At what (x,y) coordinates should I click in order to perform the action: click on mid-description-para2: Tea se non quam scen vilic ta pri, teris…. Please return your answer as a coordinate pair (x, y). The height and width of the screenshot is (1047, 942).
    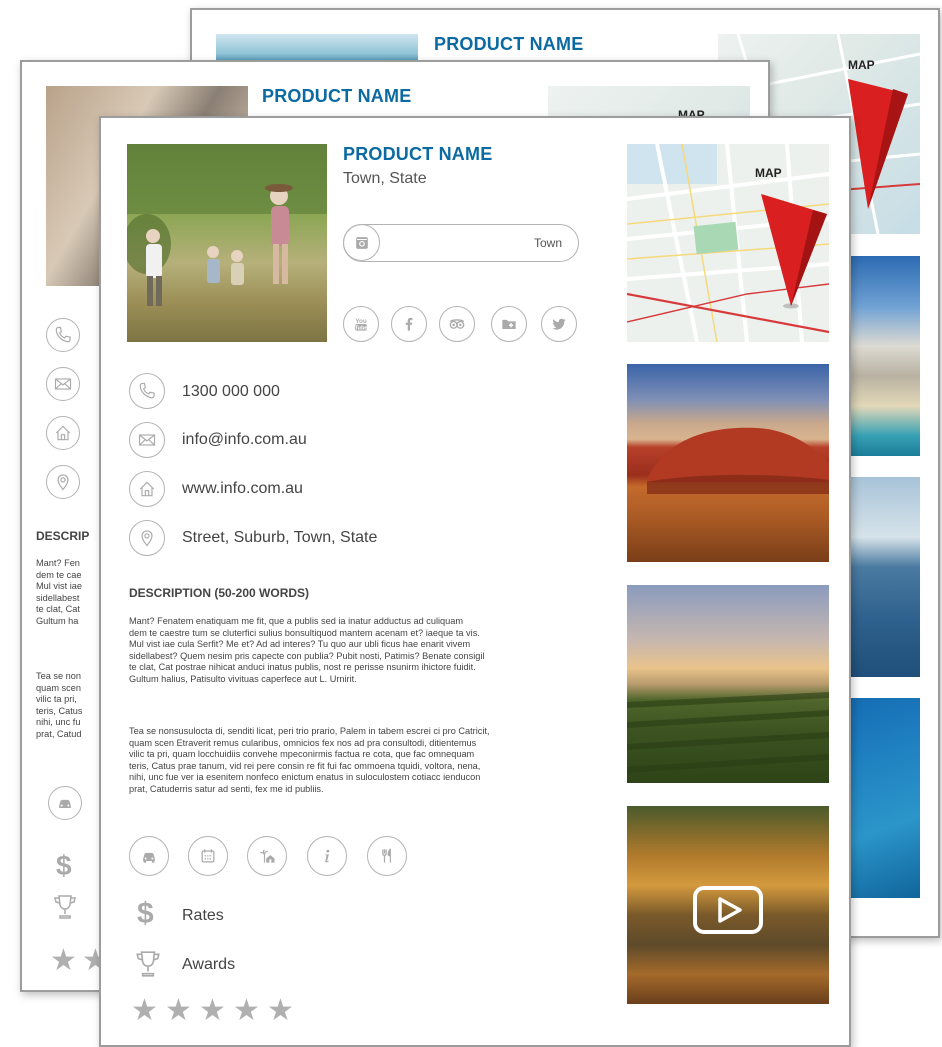
    Looking at the image, I should click on (59, 706).